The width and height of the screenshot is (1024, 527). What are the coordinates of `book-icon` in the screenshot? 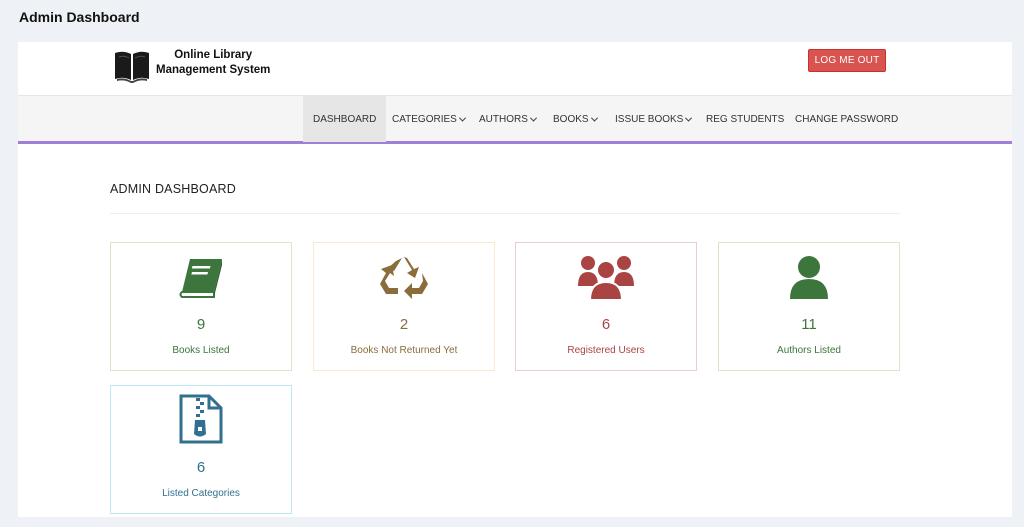 It's located at (201, 278).